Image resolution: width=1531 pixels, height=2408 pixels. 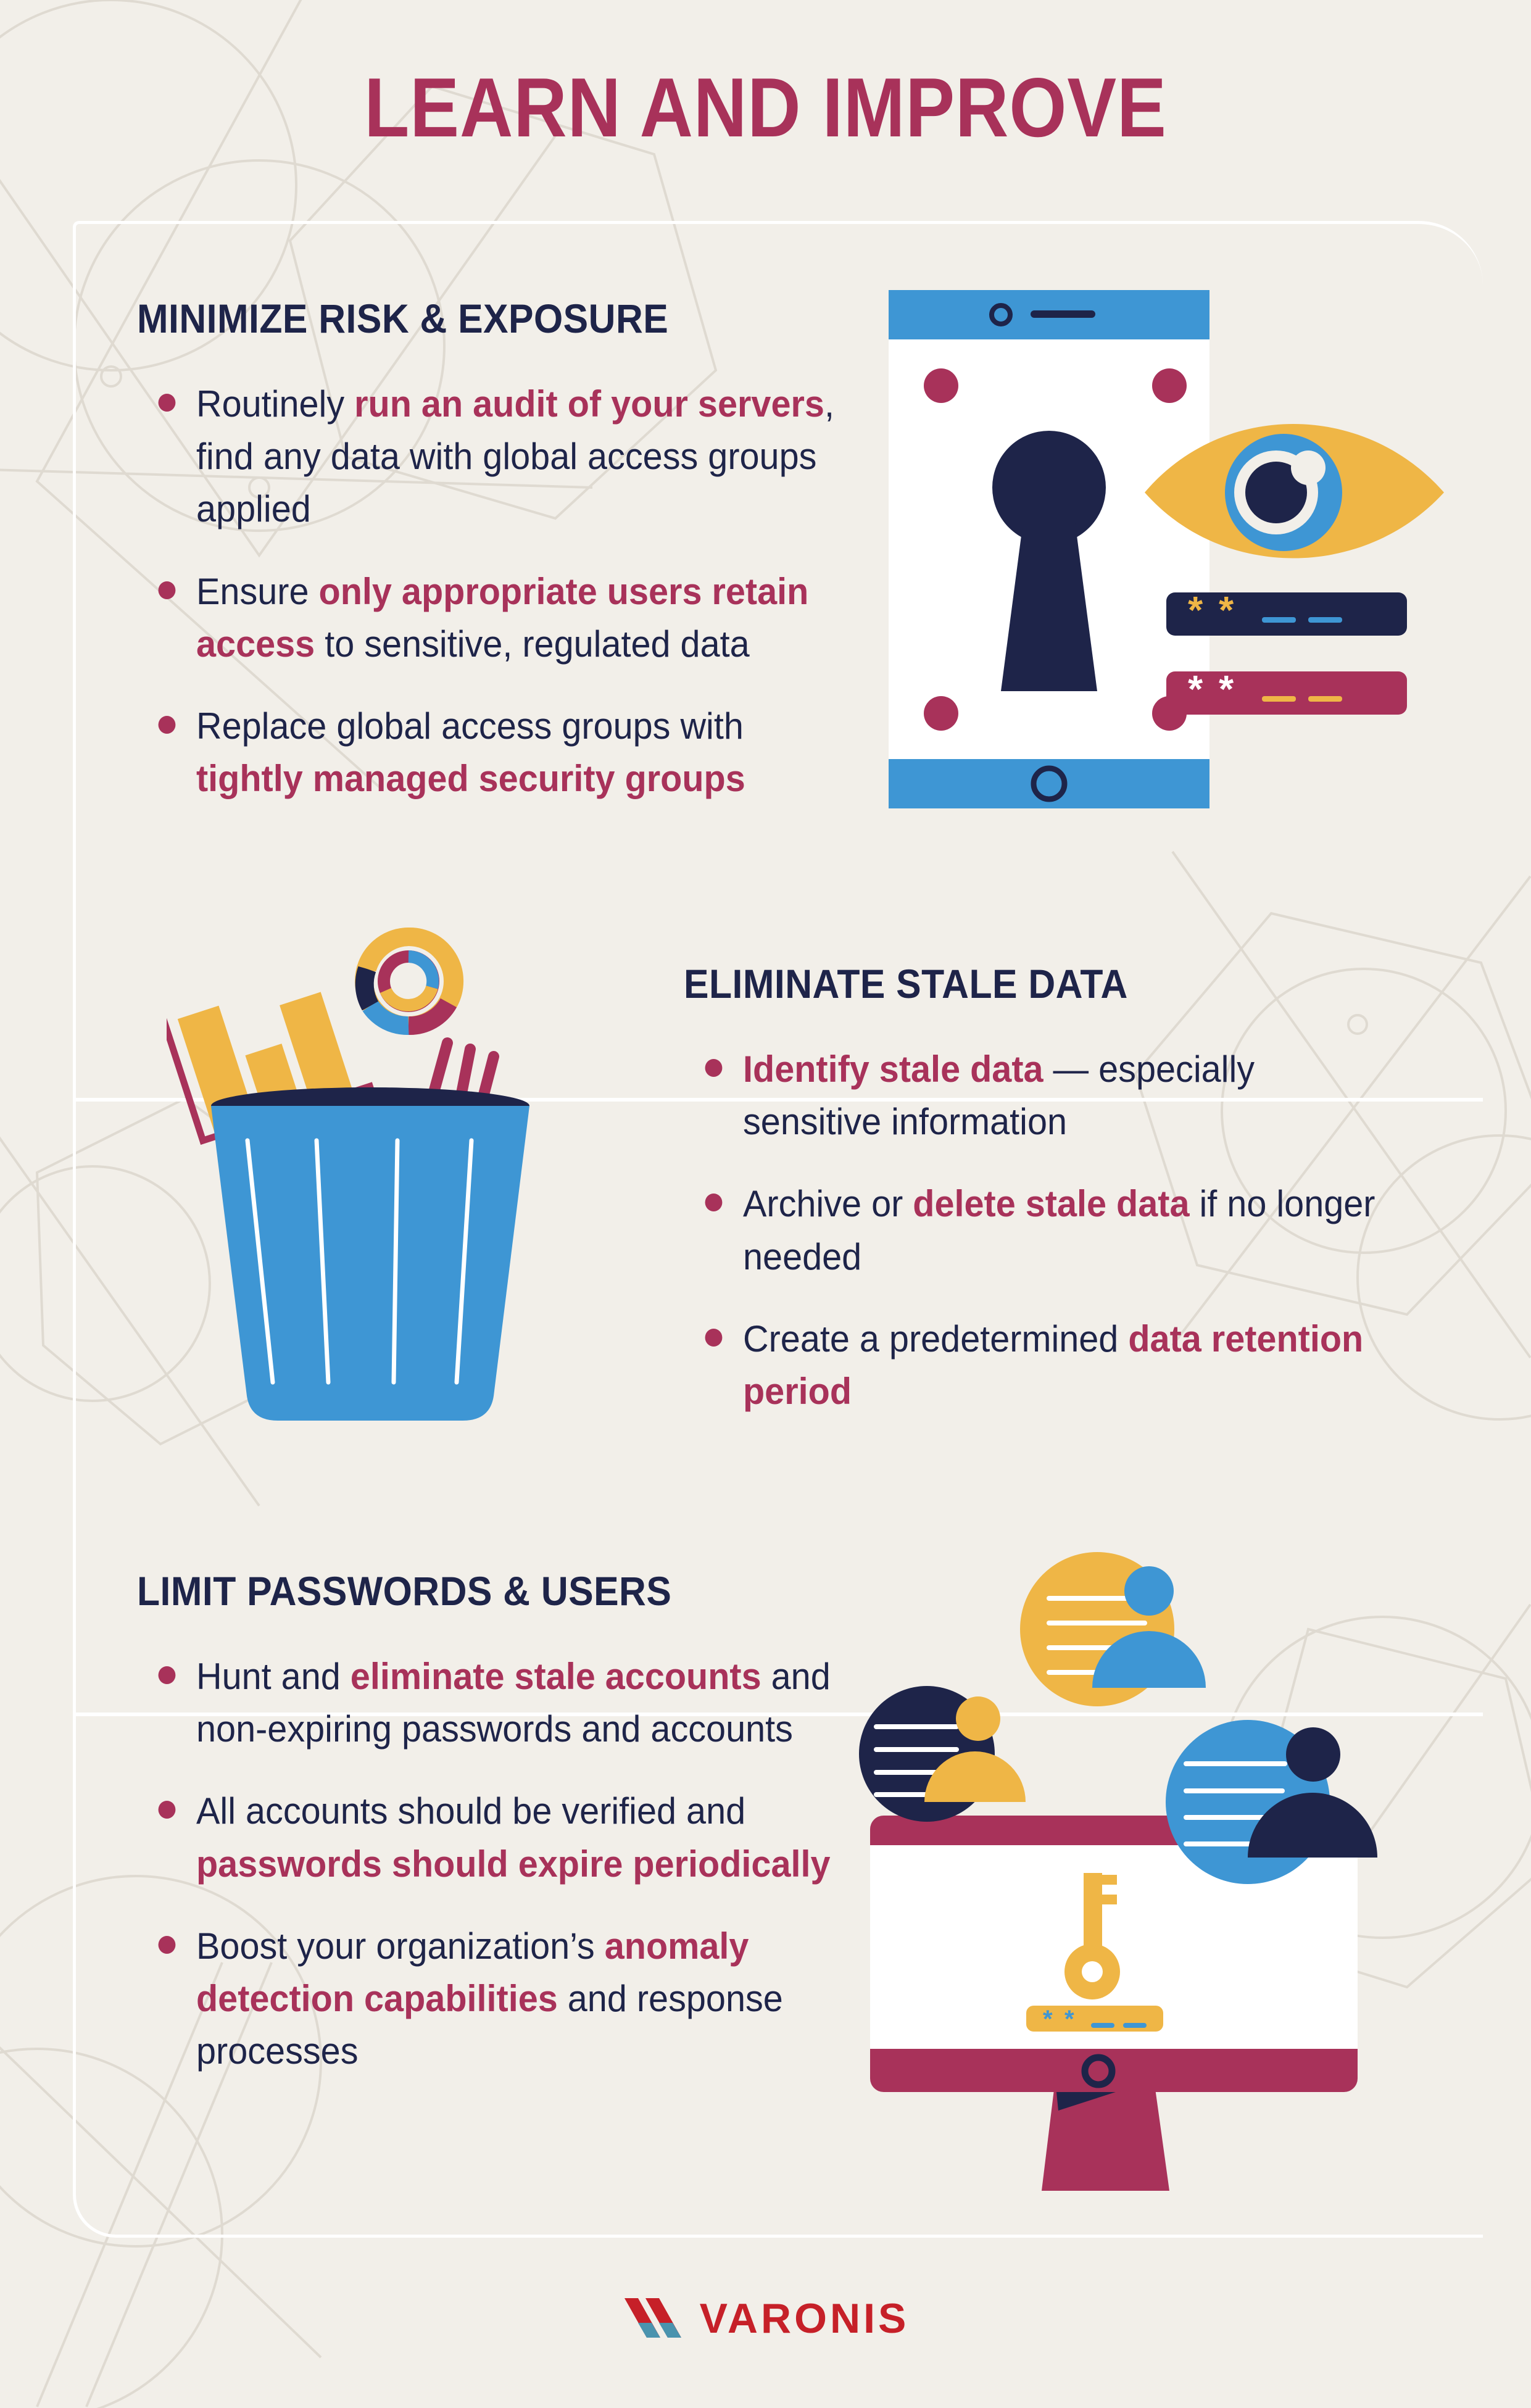 What do you see at coordinates (942, 1754) in the screenshot?
I see `user-badge-navy` at bounding box center [942, 1754].